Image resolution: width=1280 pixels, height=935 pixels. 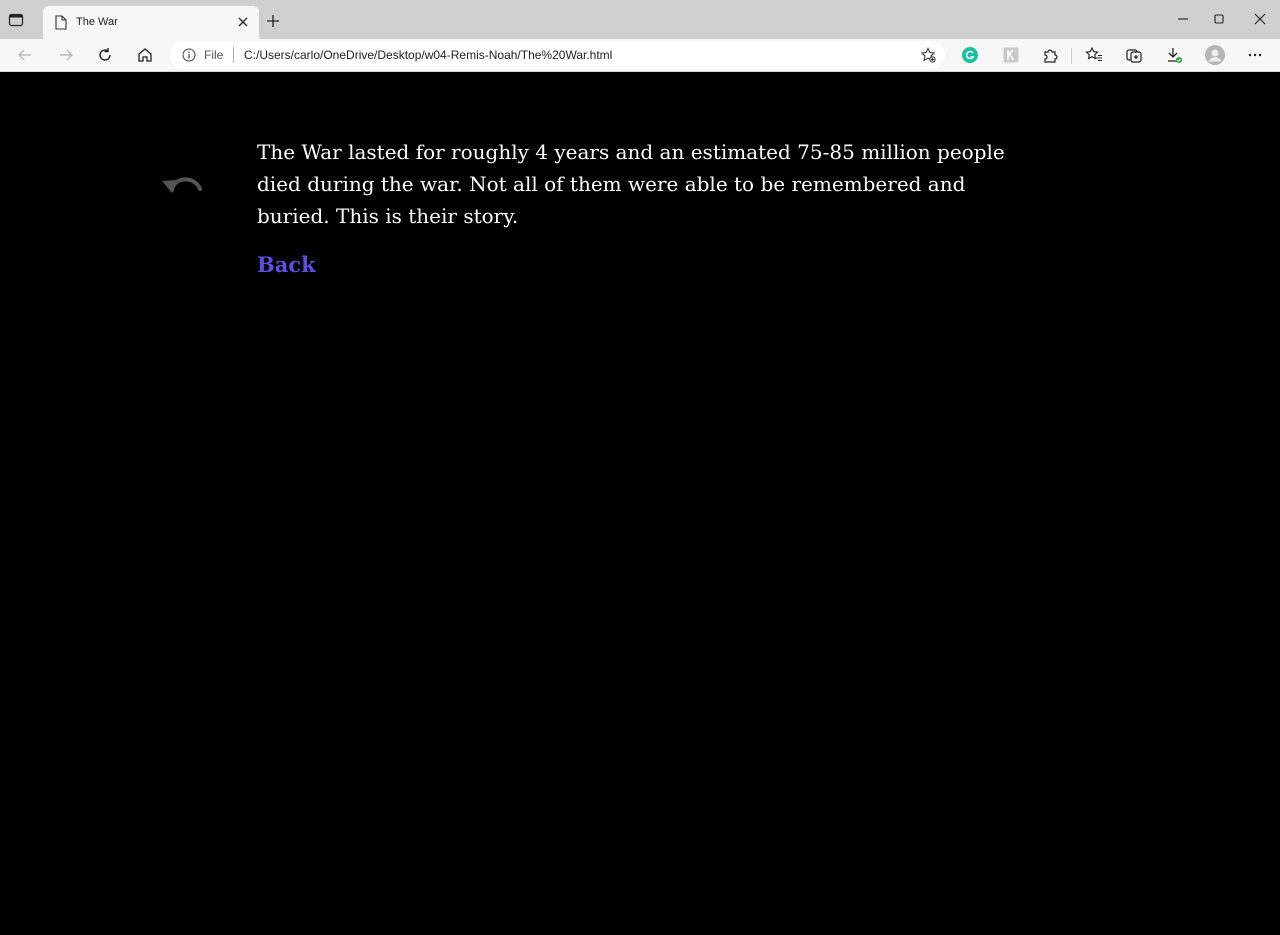 What do you see at coordinates (25, 55) in the screenshot?
I see `back-arrow-icon` at bounding box center [25, 55].